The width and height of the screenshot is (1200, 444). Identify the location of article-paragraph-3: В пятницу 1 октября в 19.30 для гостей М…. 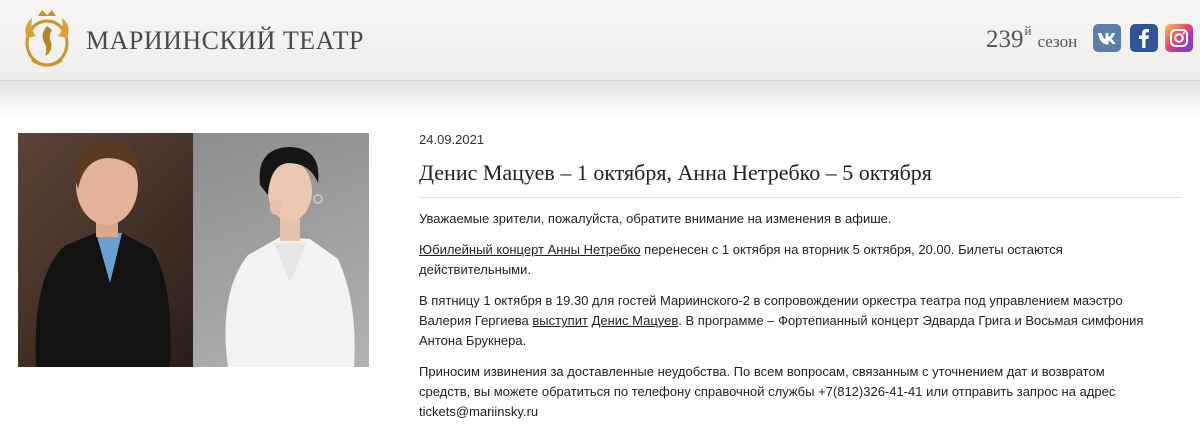
(781, 321).